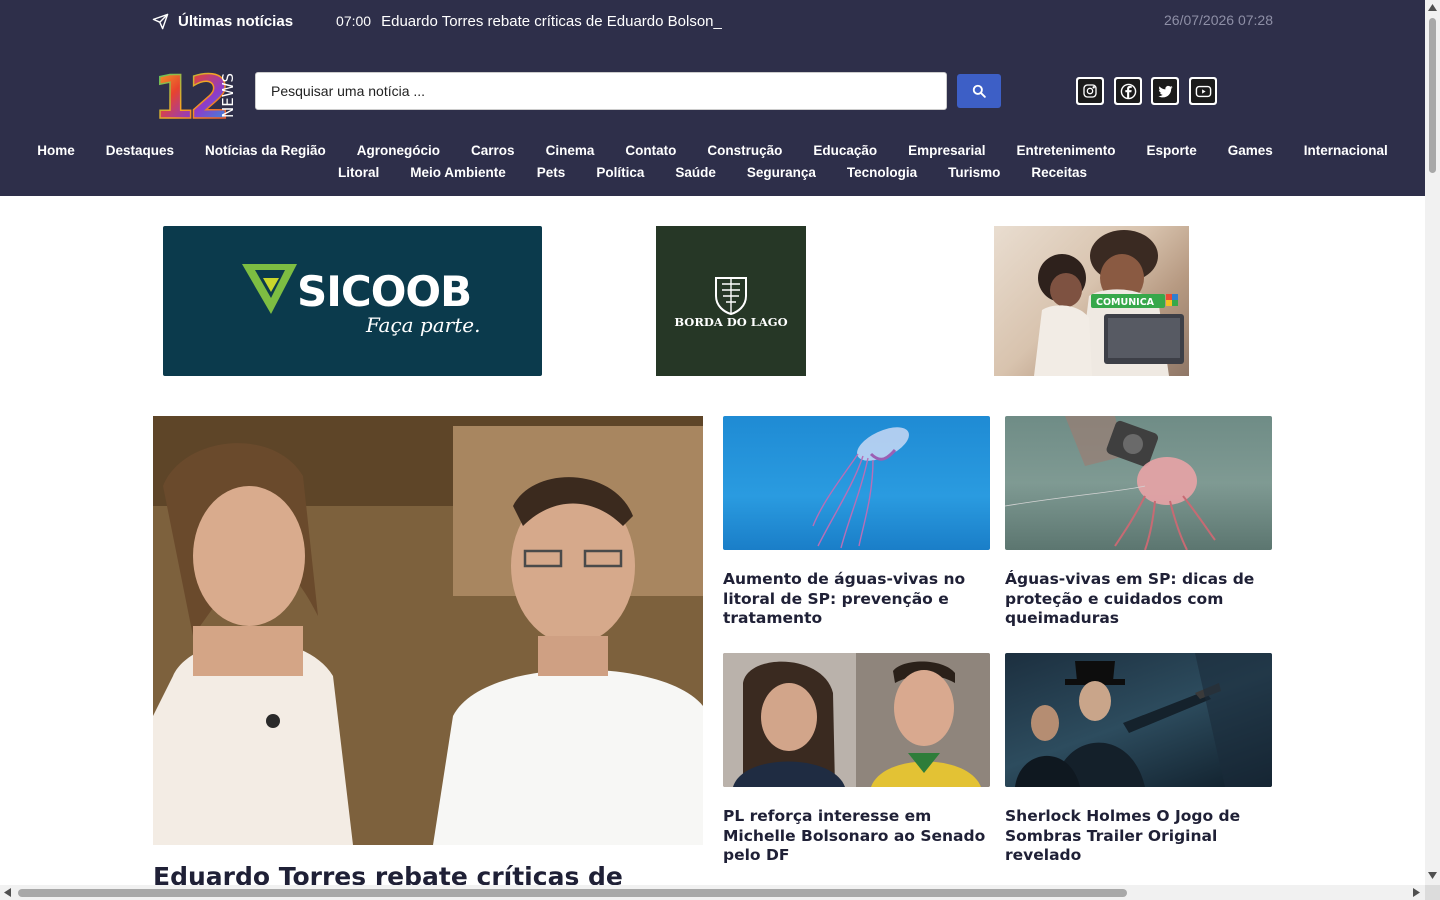 The image size is (1440, 900). What do you see at coordinates (354, 21) in the screenshot?
I see `ticker-time: 07:00` at bounding box center [354, 21].